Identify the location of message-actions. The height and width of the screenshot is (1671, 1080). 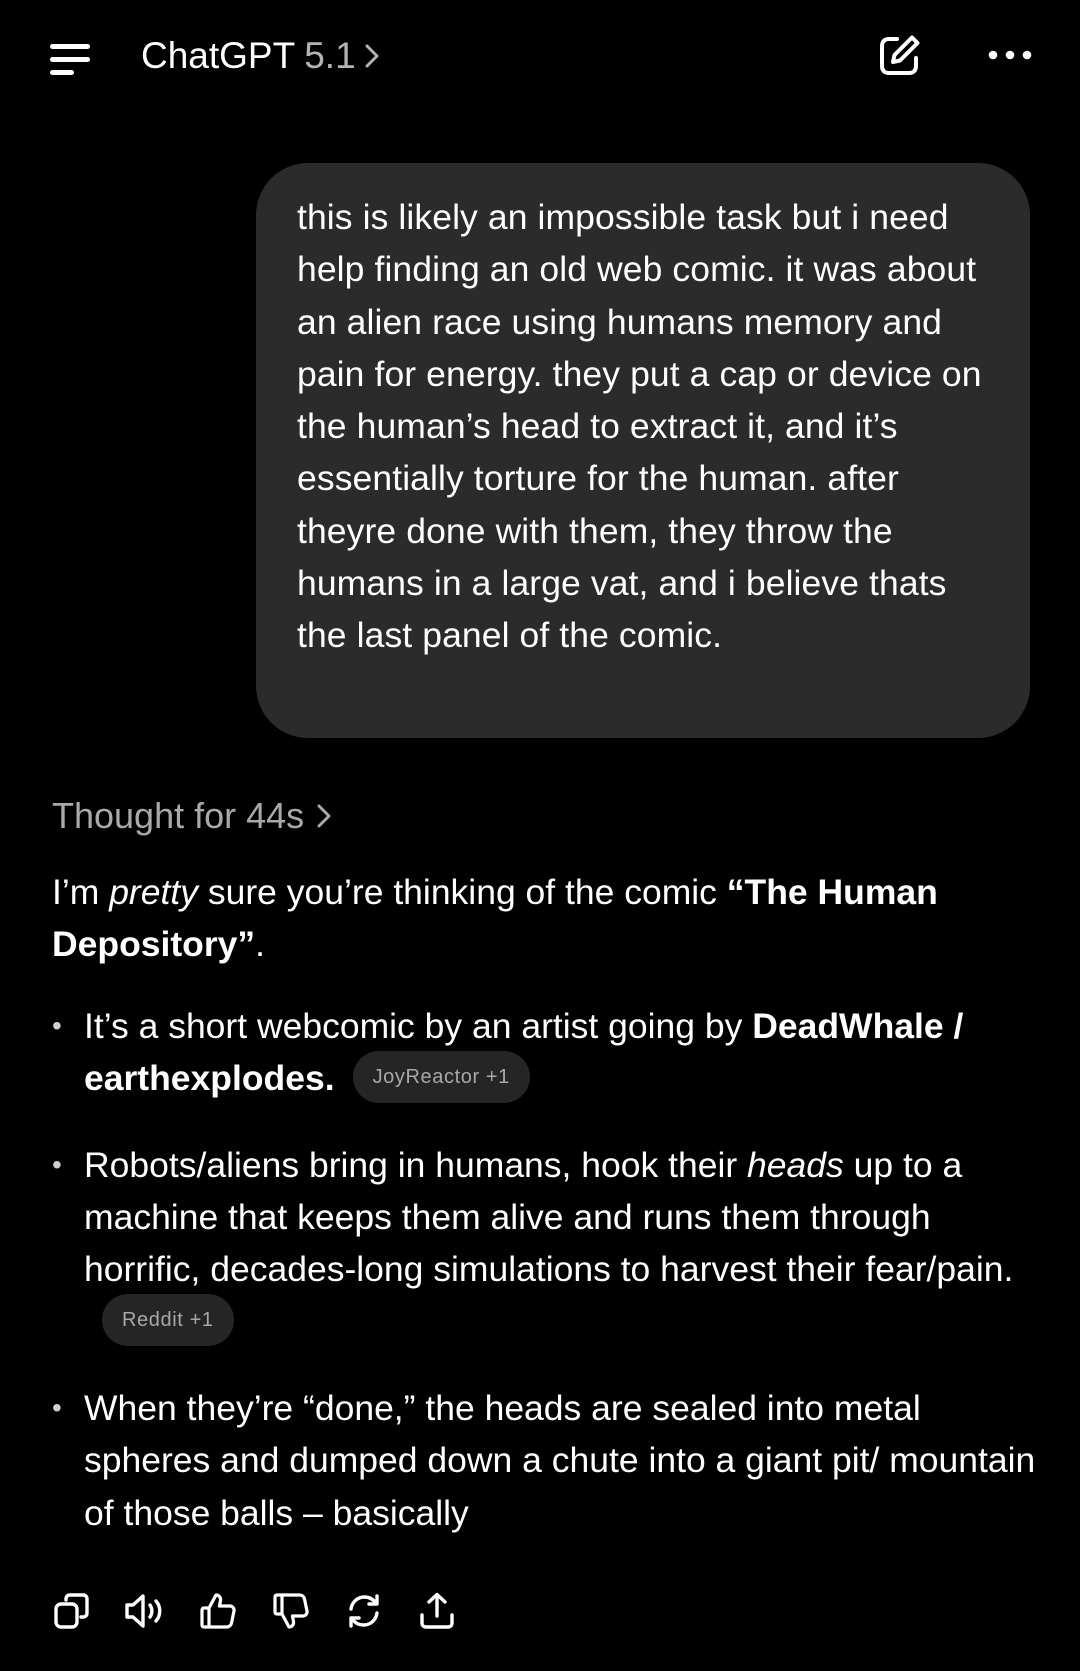
(269, 1611).